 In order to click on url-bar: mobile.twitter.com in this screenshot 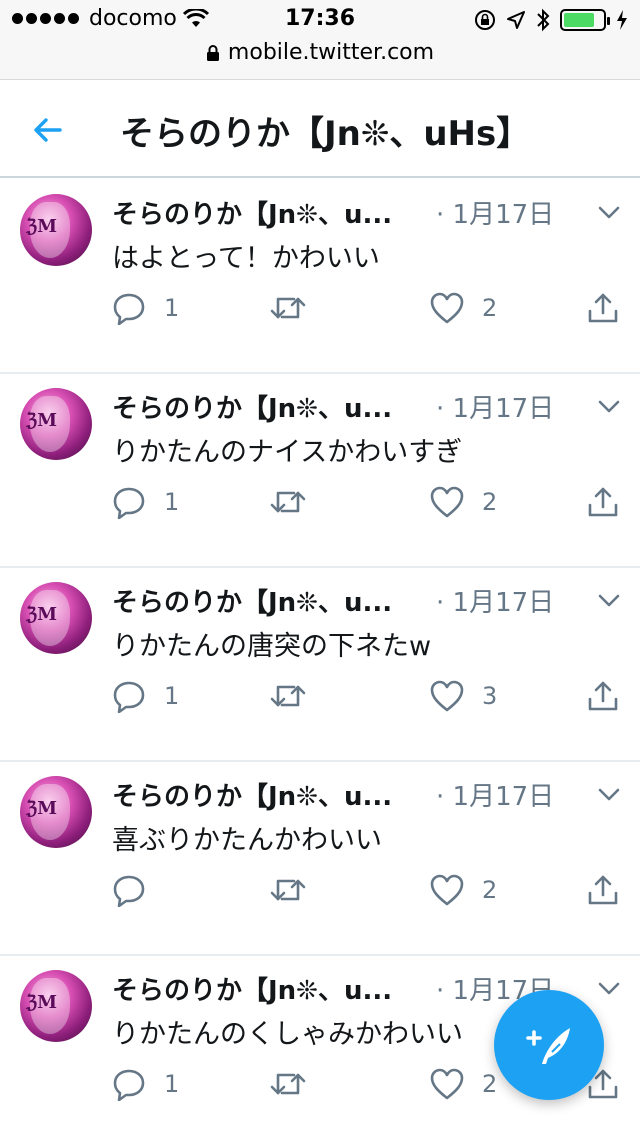, I will do `click(320, 52)`.